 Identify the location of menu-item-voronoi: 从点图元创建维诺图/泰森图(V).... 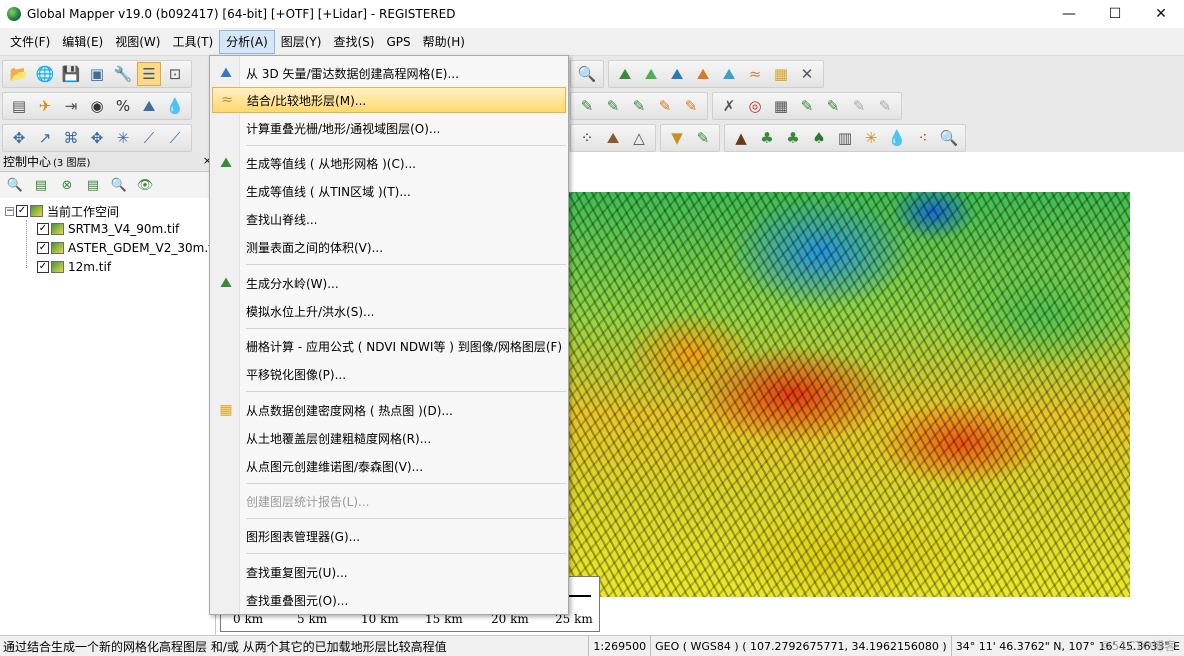
(389, 466).